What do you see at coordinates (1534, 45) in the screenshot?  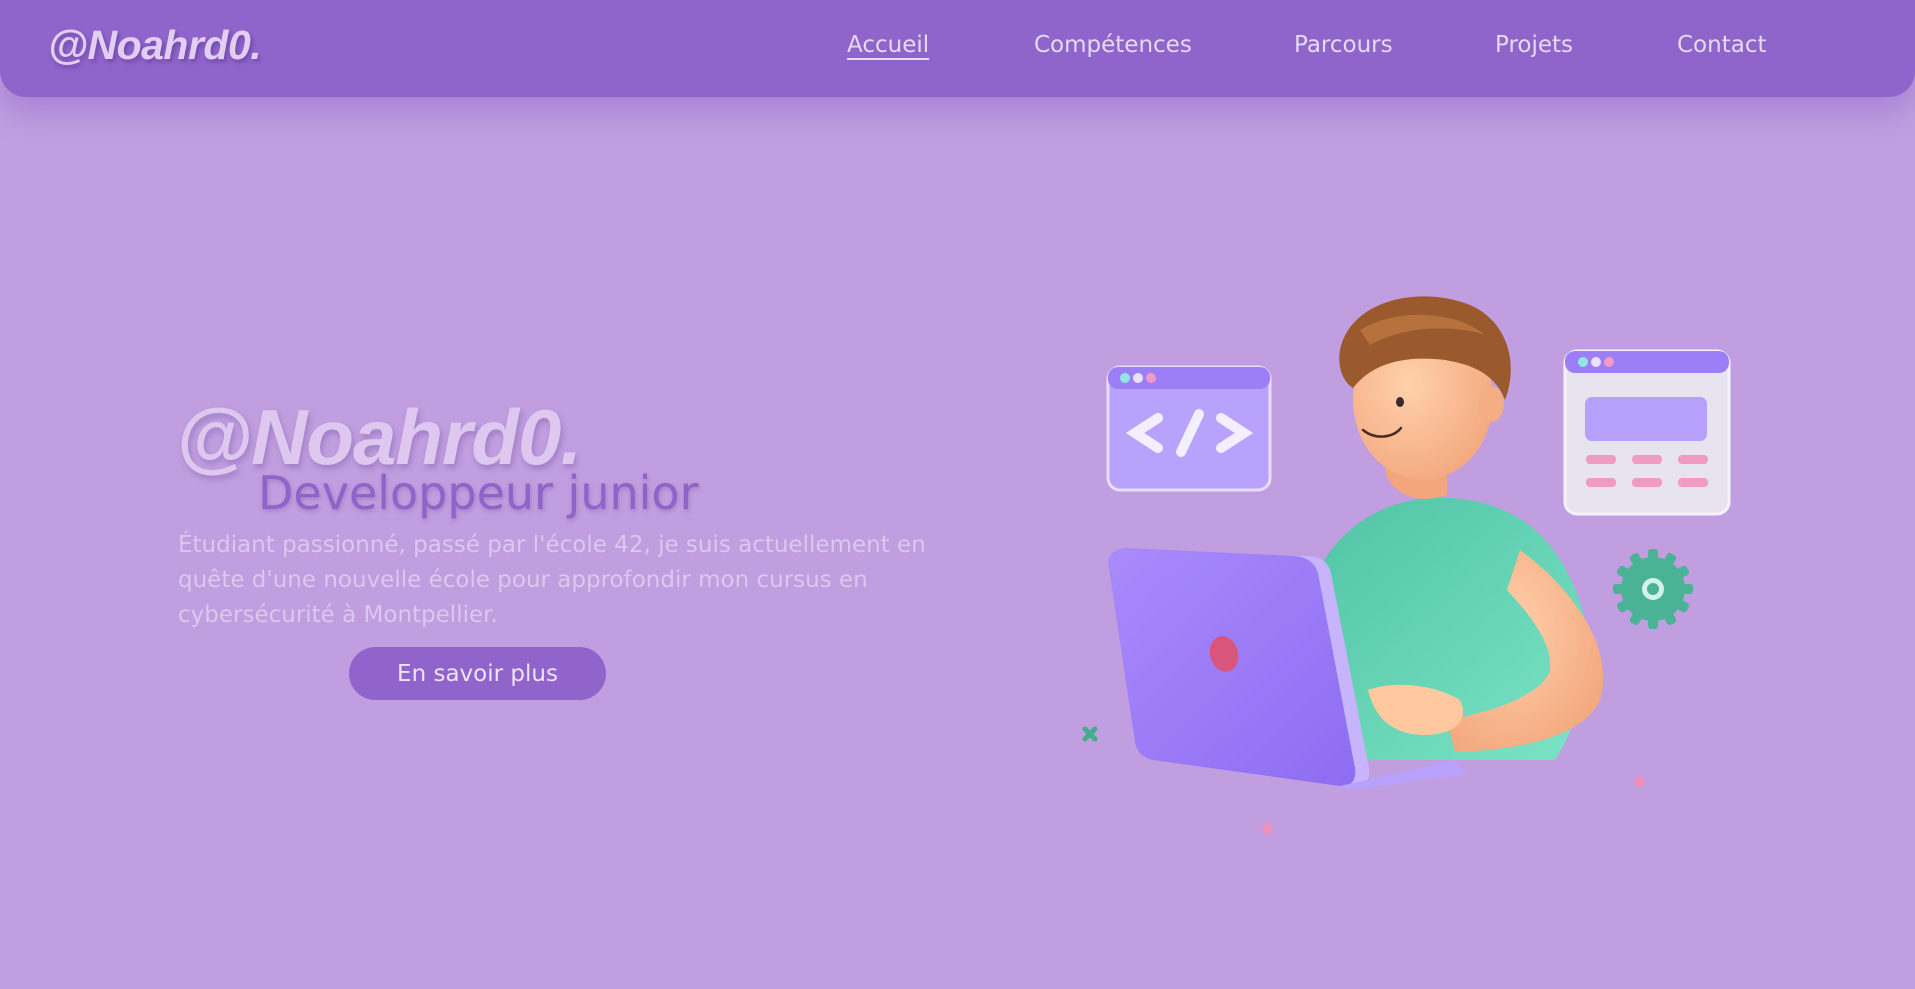 I see `nav-link-projets: Projets` at bounding box center [1534, 45].